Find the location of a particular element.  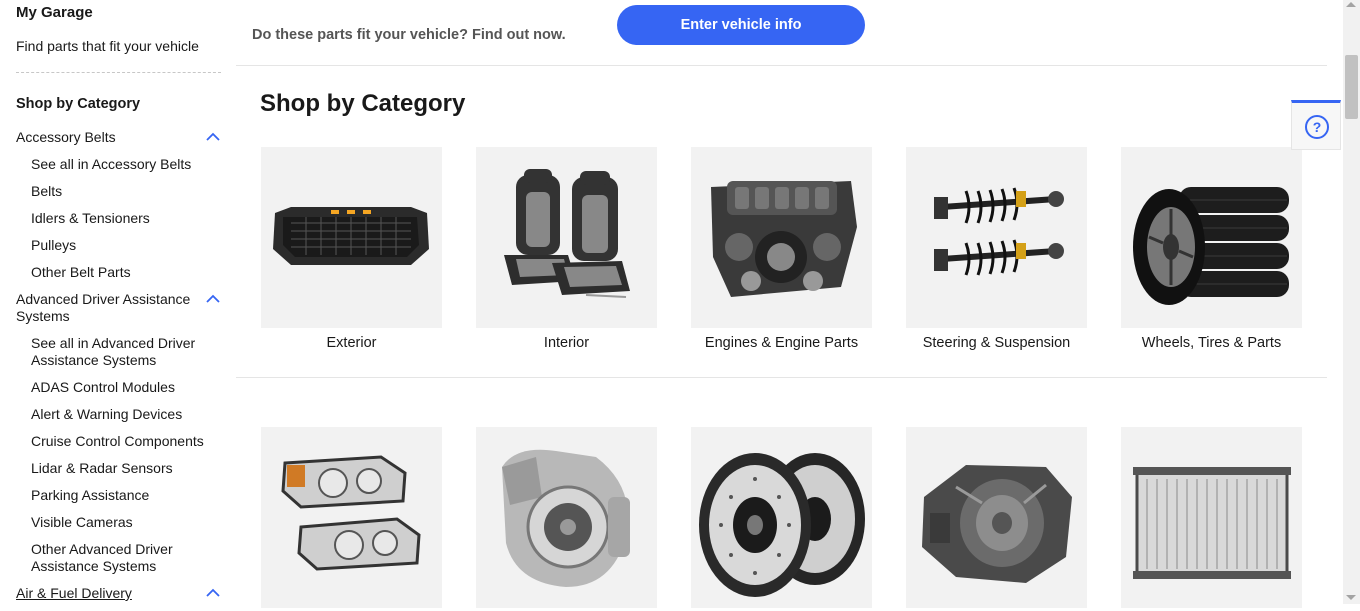

subcategory-link: ADAS Control Modules is located at coordinates (118, 391).